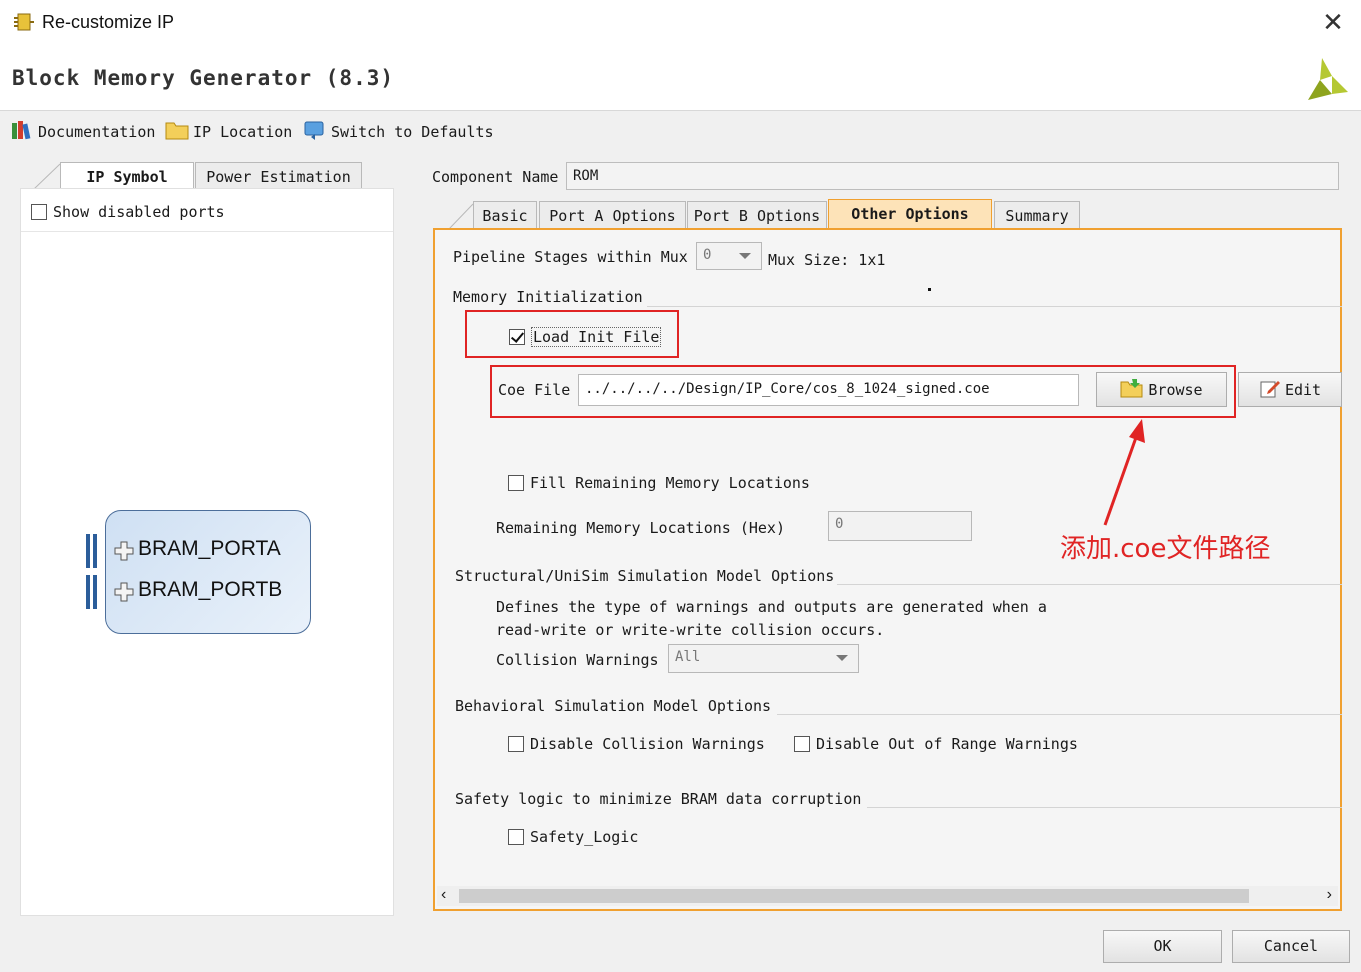 The height and width of the screenshot is (972, 1361). Describe the element at coordinates (1124, 472) in the screenshot. I see `annotation-arrow` at that location.